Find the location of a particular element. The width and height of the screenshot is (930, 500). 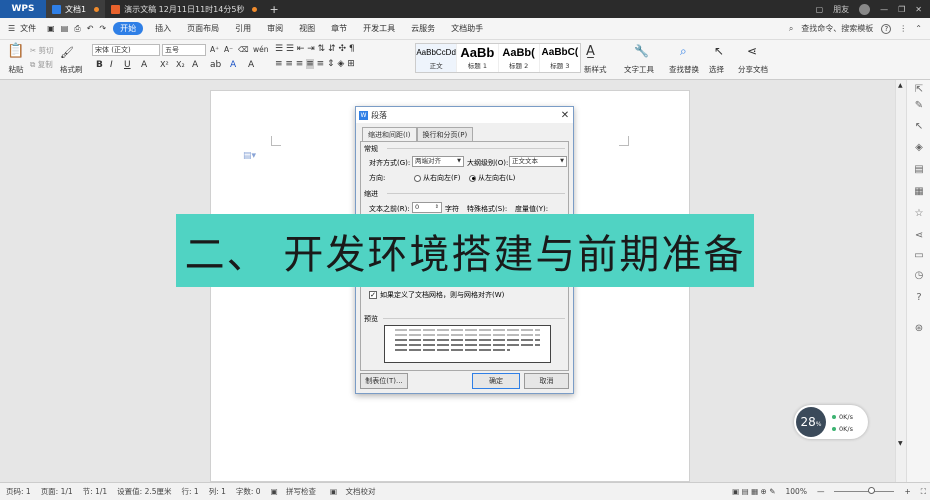

zoom-slider is located at coordinates (864, 490).